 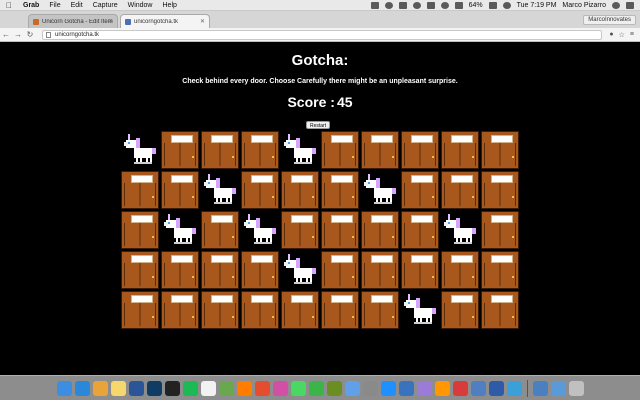 What do you see at coordinates (100, 388) in the screenshot?
I see `photos-icon` at bounding box center [100, 388].